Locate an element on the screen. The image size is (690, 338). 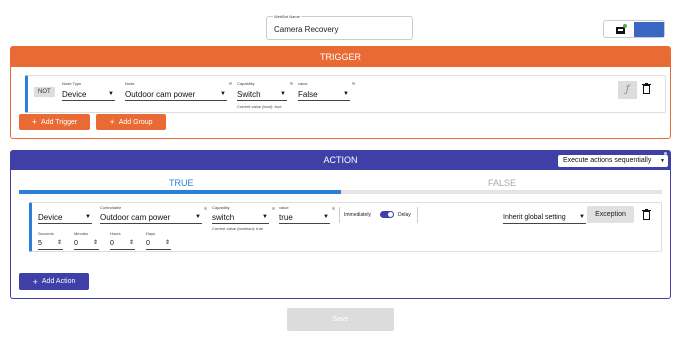
add-trigger-label: Add Trigger is located at coordinates (59, 122).